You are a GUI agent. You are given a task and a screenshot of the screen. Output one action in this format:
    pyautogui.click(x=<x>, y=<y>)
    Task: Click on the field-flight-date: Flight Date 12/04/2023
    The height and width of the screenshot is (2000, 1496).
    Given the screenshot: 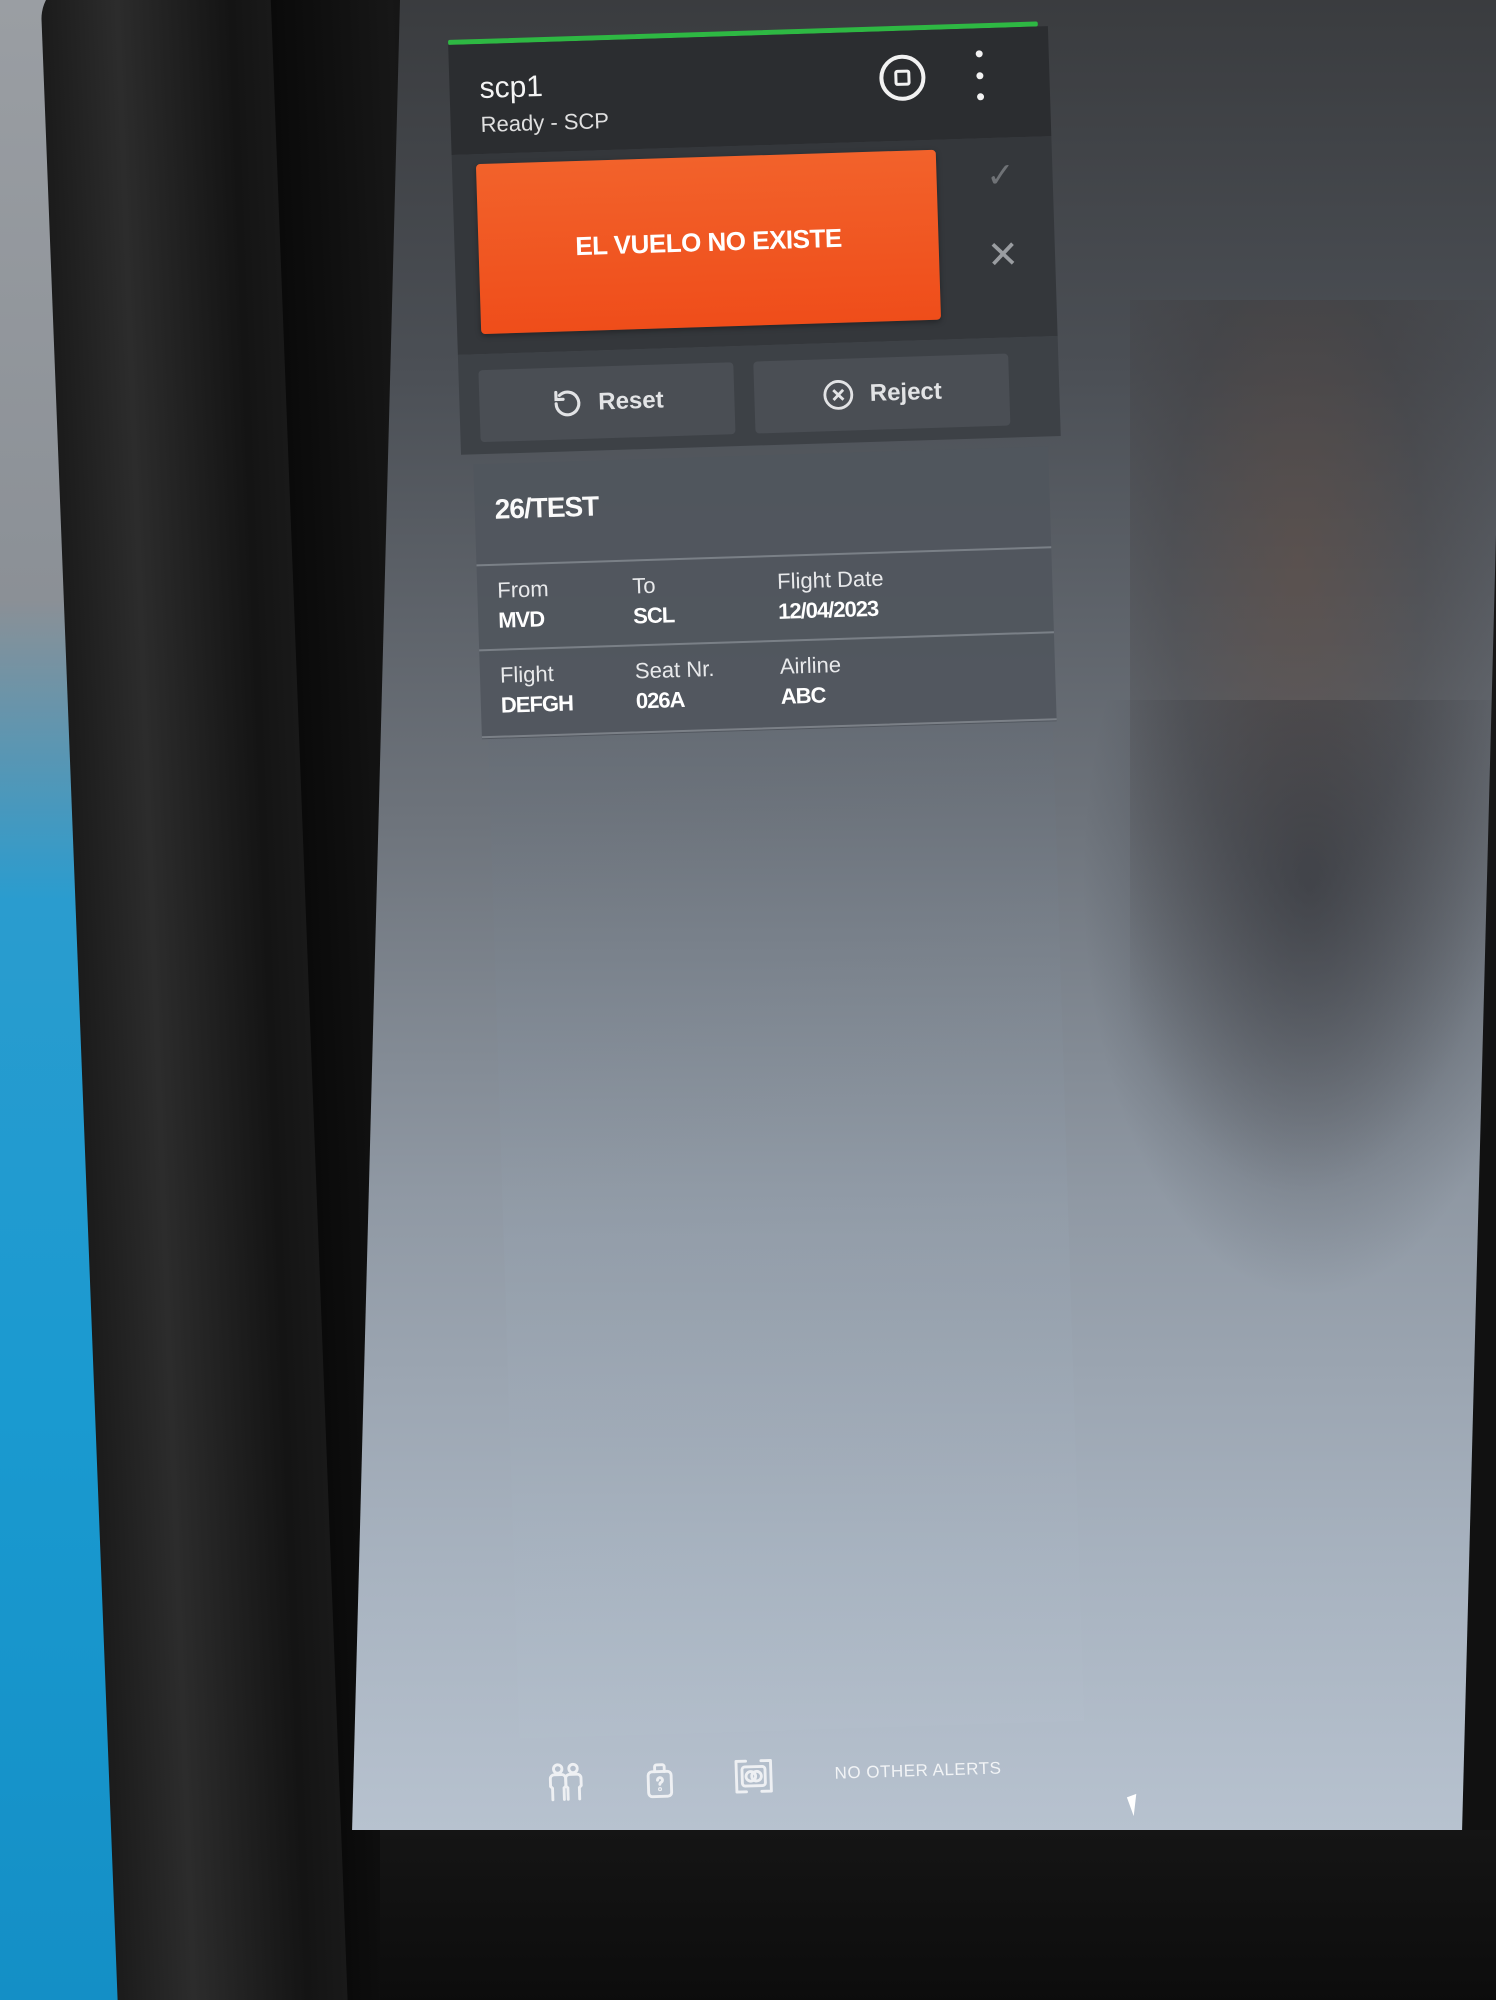 What is the action you would take?
    pyautogui.click(x=831, y=595)
    